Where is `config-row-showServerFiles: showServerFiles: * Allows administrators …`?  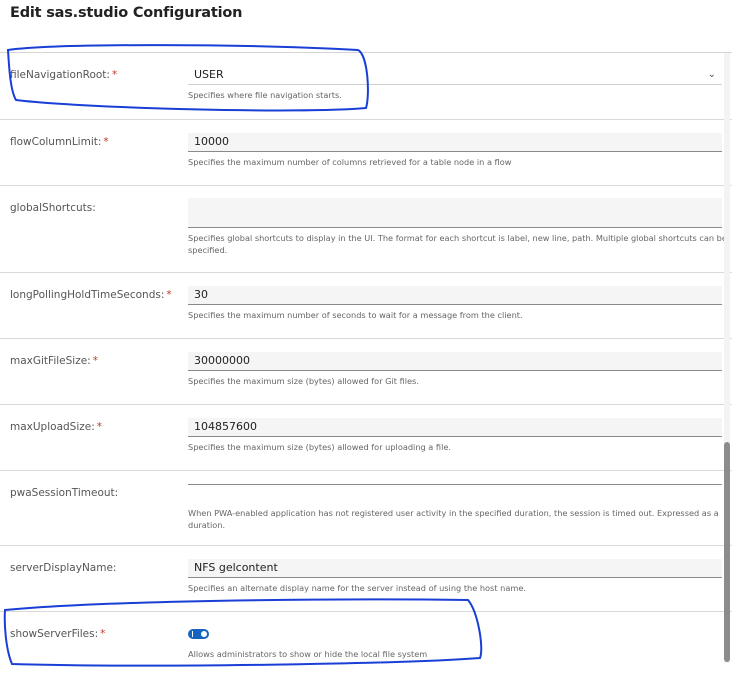 config-row-showServerFiles: showServerFiles: * Allows administrators … is located at coordinates (366, 644).